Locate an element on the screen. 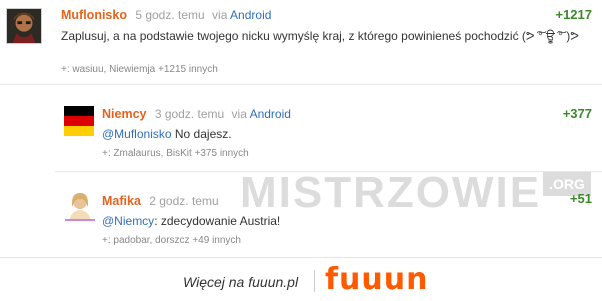  author-name: Mafika is located at coordinates (121, 201).